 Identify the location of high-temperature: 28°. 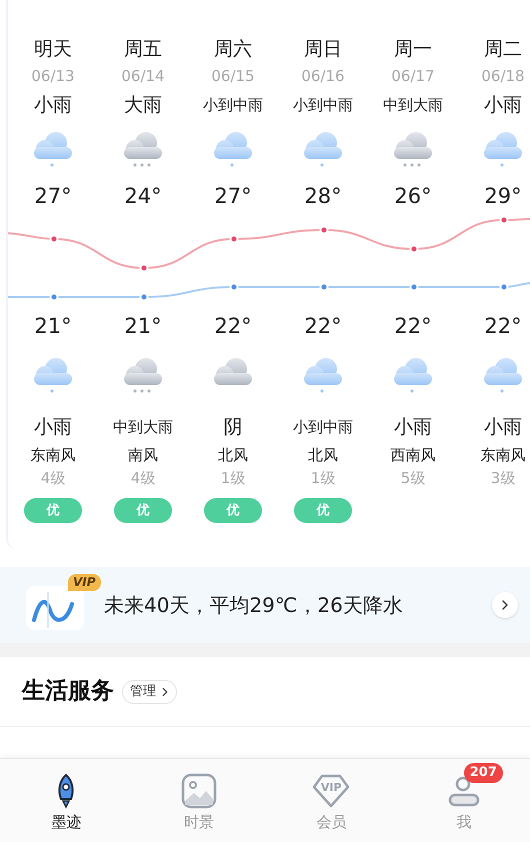
(323, 196).